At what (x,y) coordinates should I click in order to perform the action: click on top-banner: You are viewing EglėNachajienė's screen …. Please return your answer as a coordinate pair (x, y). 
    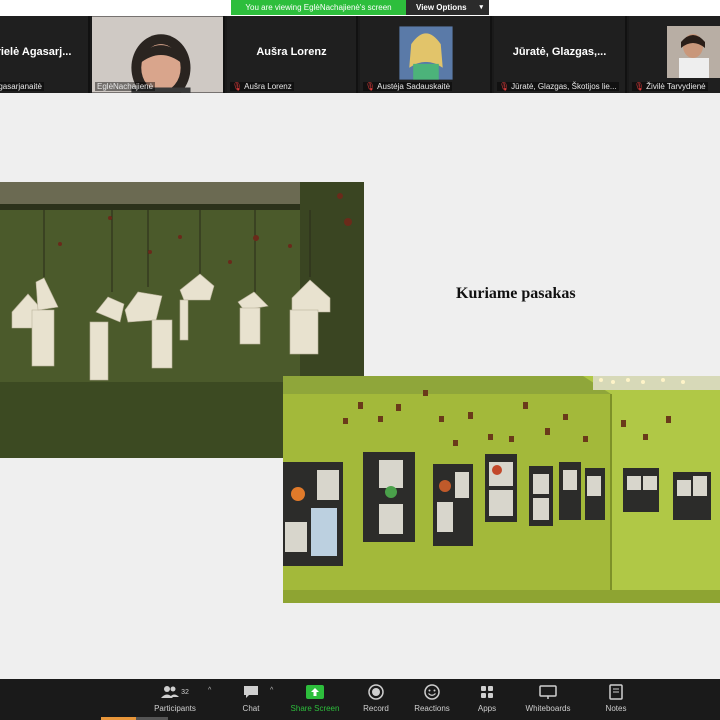
    Looking at the image, I should click on (360, 8).